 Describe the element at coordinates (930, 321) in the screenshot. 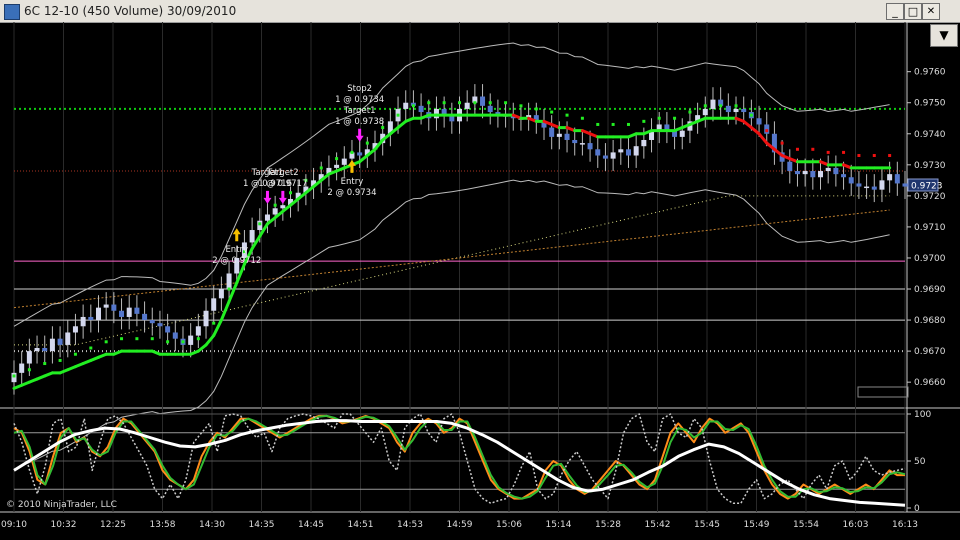

I see `y-tick-label: 0.9680` at that location.